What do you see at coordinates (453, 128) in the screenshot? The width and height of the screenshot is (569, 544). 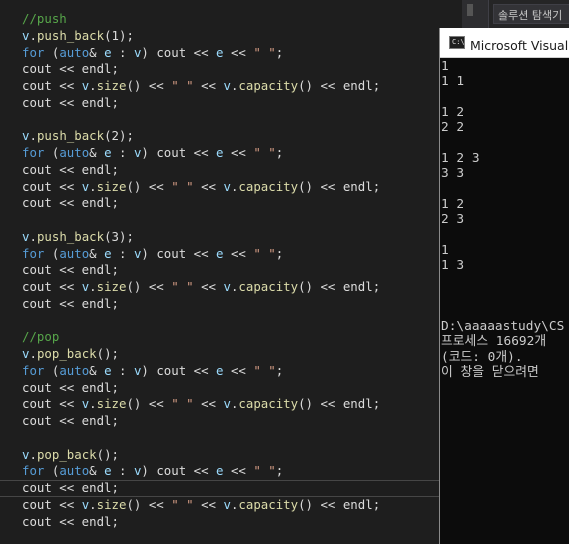 I see `console-line: 2 2` at bounding box center [453, 128].